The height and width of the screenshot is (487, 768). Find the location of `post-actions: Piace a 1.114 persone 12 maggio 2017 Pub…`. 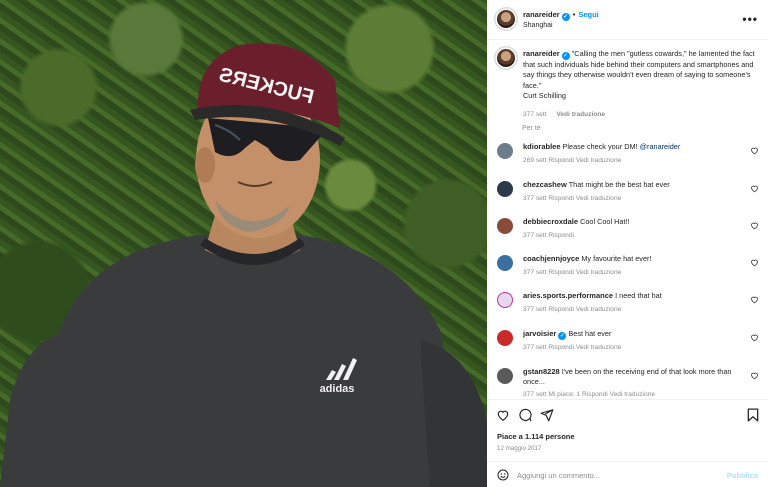

post-actions: Piace a 1.114 persone 12 maggio 2017 Pub… is located at coordinates (627, 443).